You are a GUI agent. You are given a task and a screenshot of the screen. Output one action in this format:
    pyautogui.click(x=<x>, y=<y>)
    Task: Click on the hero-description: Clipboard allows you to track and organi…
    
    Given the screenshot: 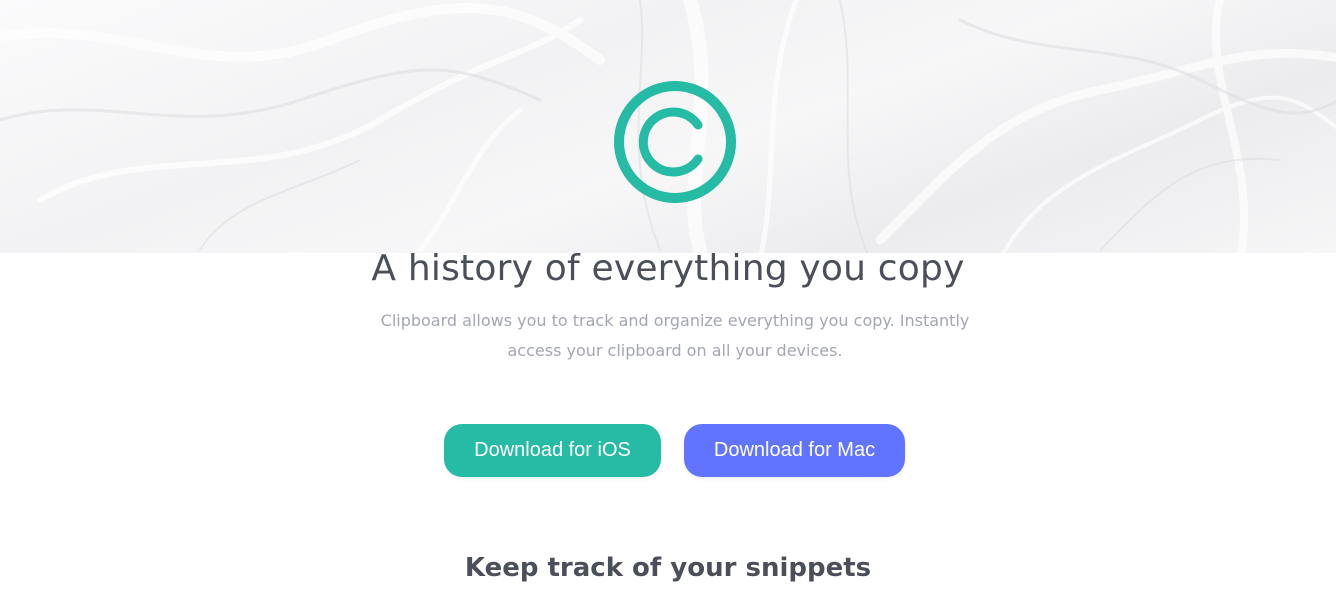 What is the action you would take?
    pyautogui.click(x=675, y=335)
    